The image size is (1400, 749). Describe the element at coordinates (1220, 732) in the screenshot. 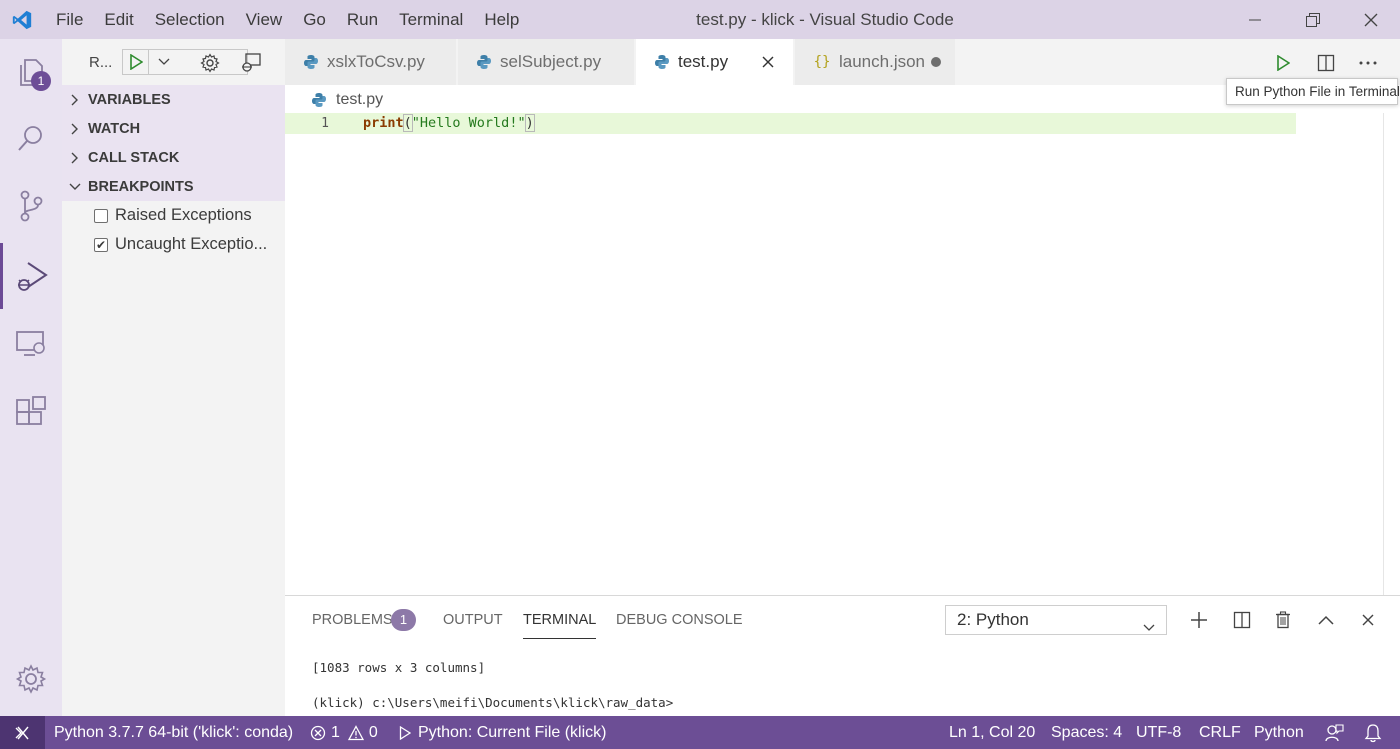

I see `line-ending: CRLF` at that location.